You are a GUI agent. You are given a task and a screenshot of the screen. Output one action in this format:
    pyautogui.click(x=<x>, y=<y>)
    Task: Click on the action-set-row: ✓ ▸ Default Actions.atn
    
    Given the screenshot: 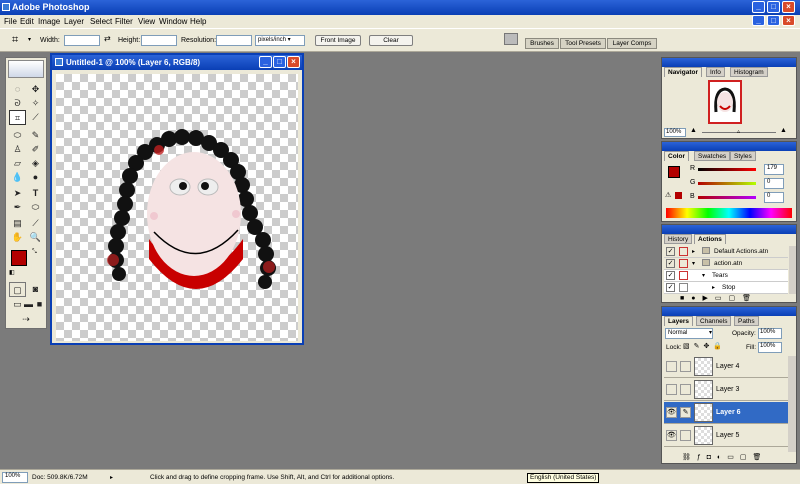 What is the action you would take?
    pyautogui.click(x=726, y=252)
    